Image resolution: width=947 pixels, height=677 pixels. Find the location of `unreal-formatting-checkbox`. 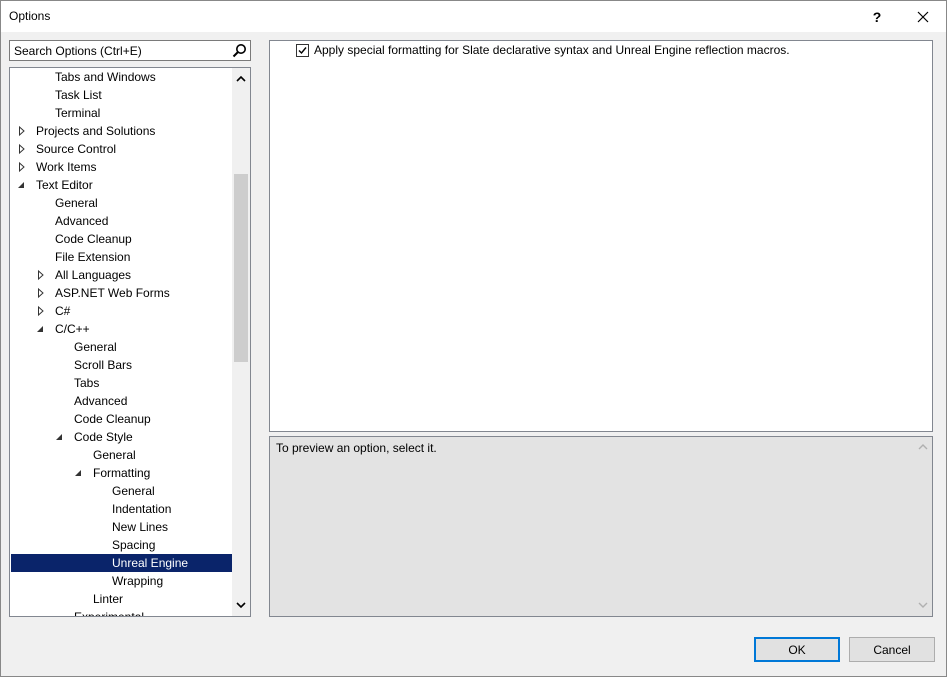

unreal-formatting-checkbox is located at coordinates (302, 50).